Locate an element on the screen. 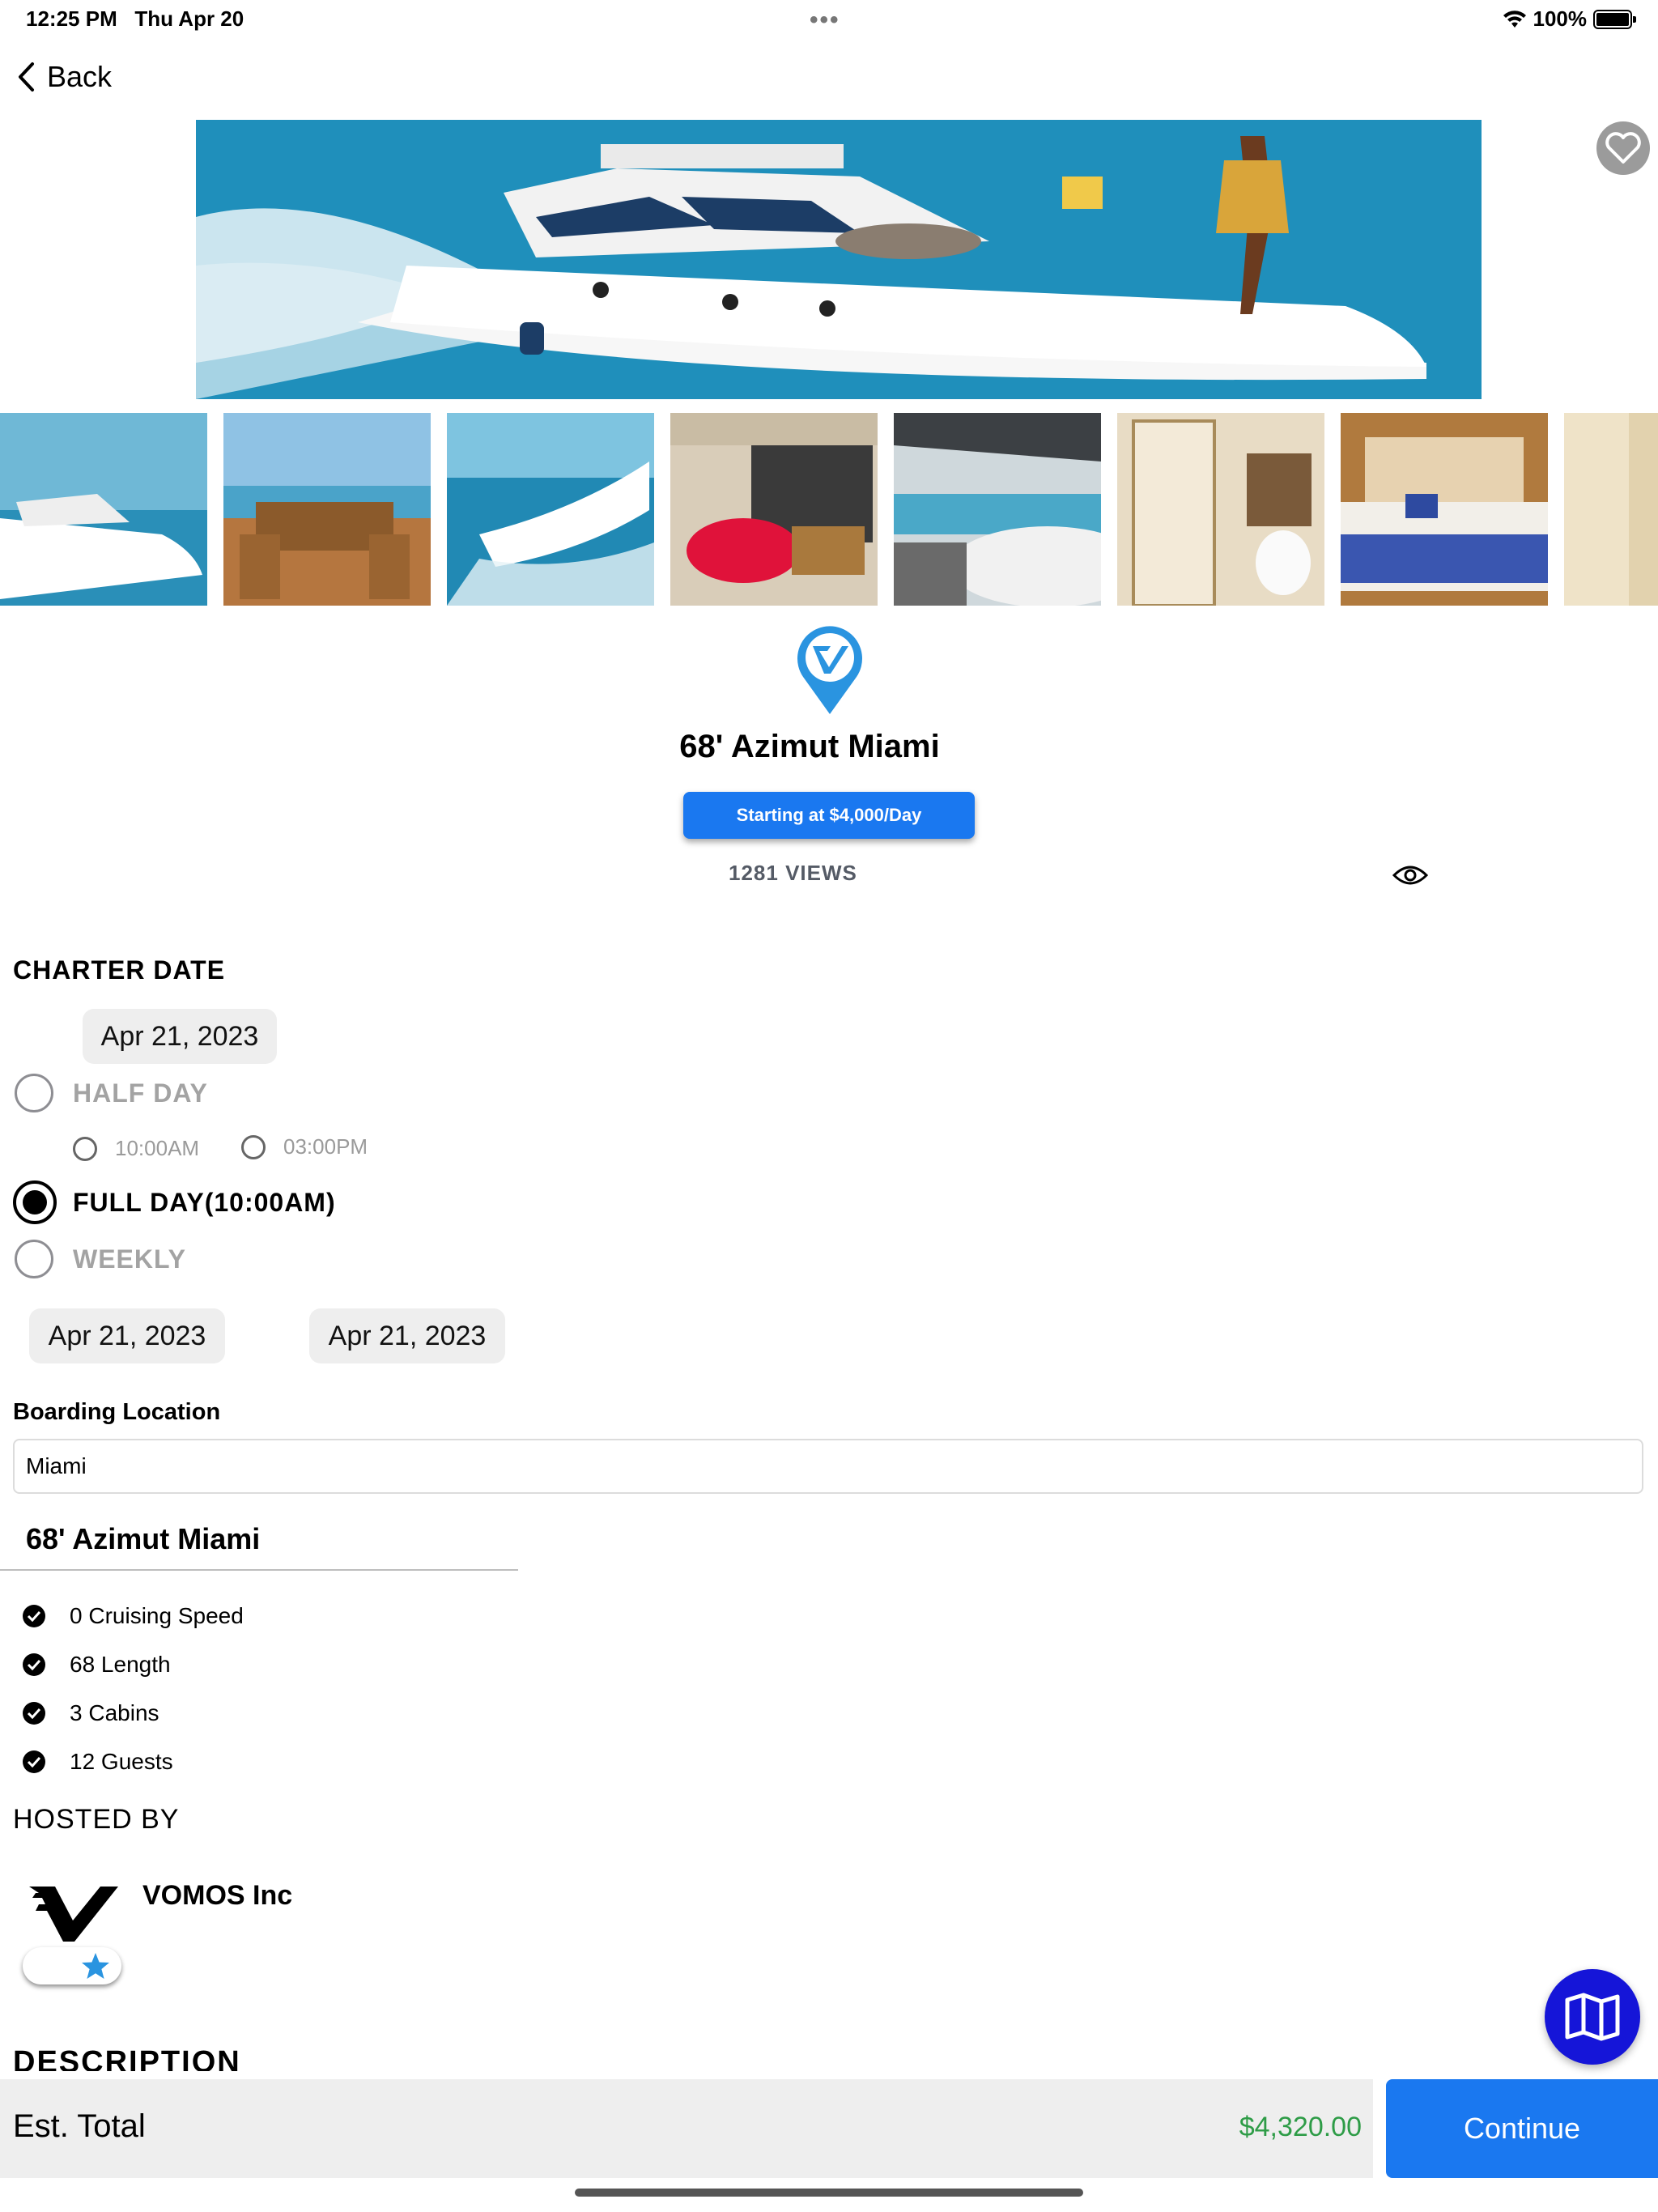 Image resolution: width=1658 pixels, height=2212 pixels. host-logo is located at coordinates (72, 1911).